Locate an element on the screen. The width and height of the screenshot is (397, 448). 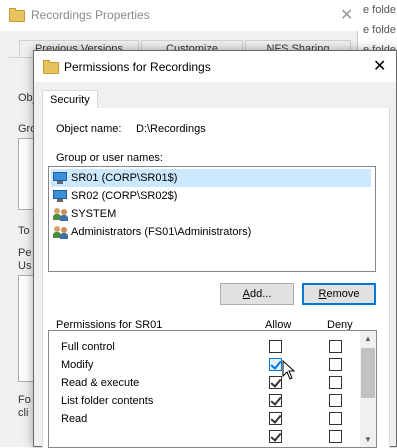
group-name: SYSTEM is located at coordinates (94, 214).